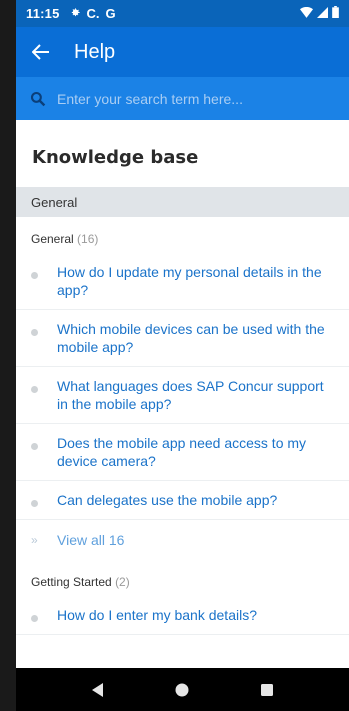 The width and height of the screenshot is (349, 711). Describe the element at coordinates (182, 540) in the screenshot. I see `view-all-link: » View all 16` at that location.